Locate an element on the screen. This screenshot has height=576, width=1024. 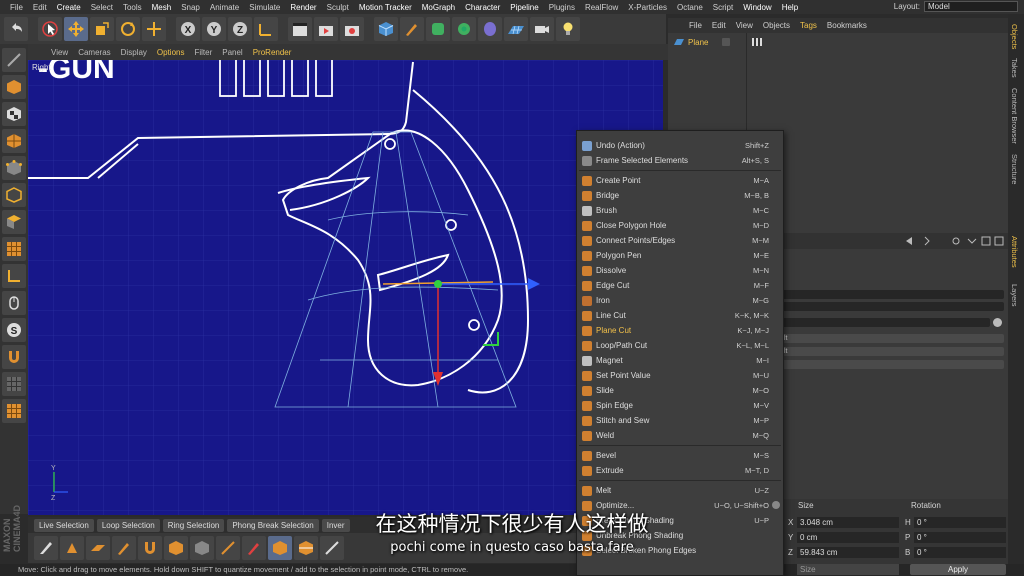
link-clear-button is located at coordinates (997, 322).